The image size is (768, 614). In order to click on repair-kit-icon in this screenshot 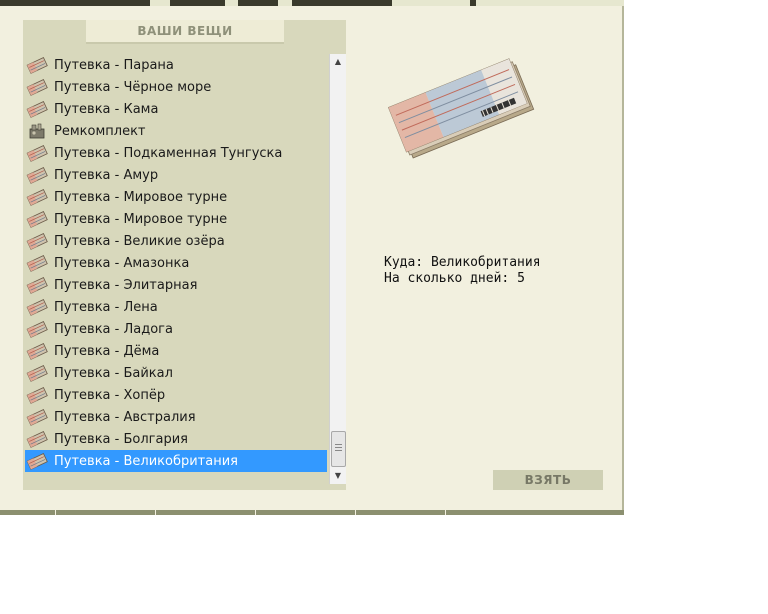, I will do `click(37, 131)`.